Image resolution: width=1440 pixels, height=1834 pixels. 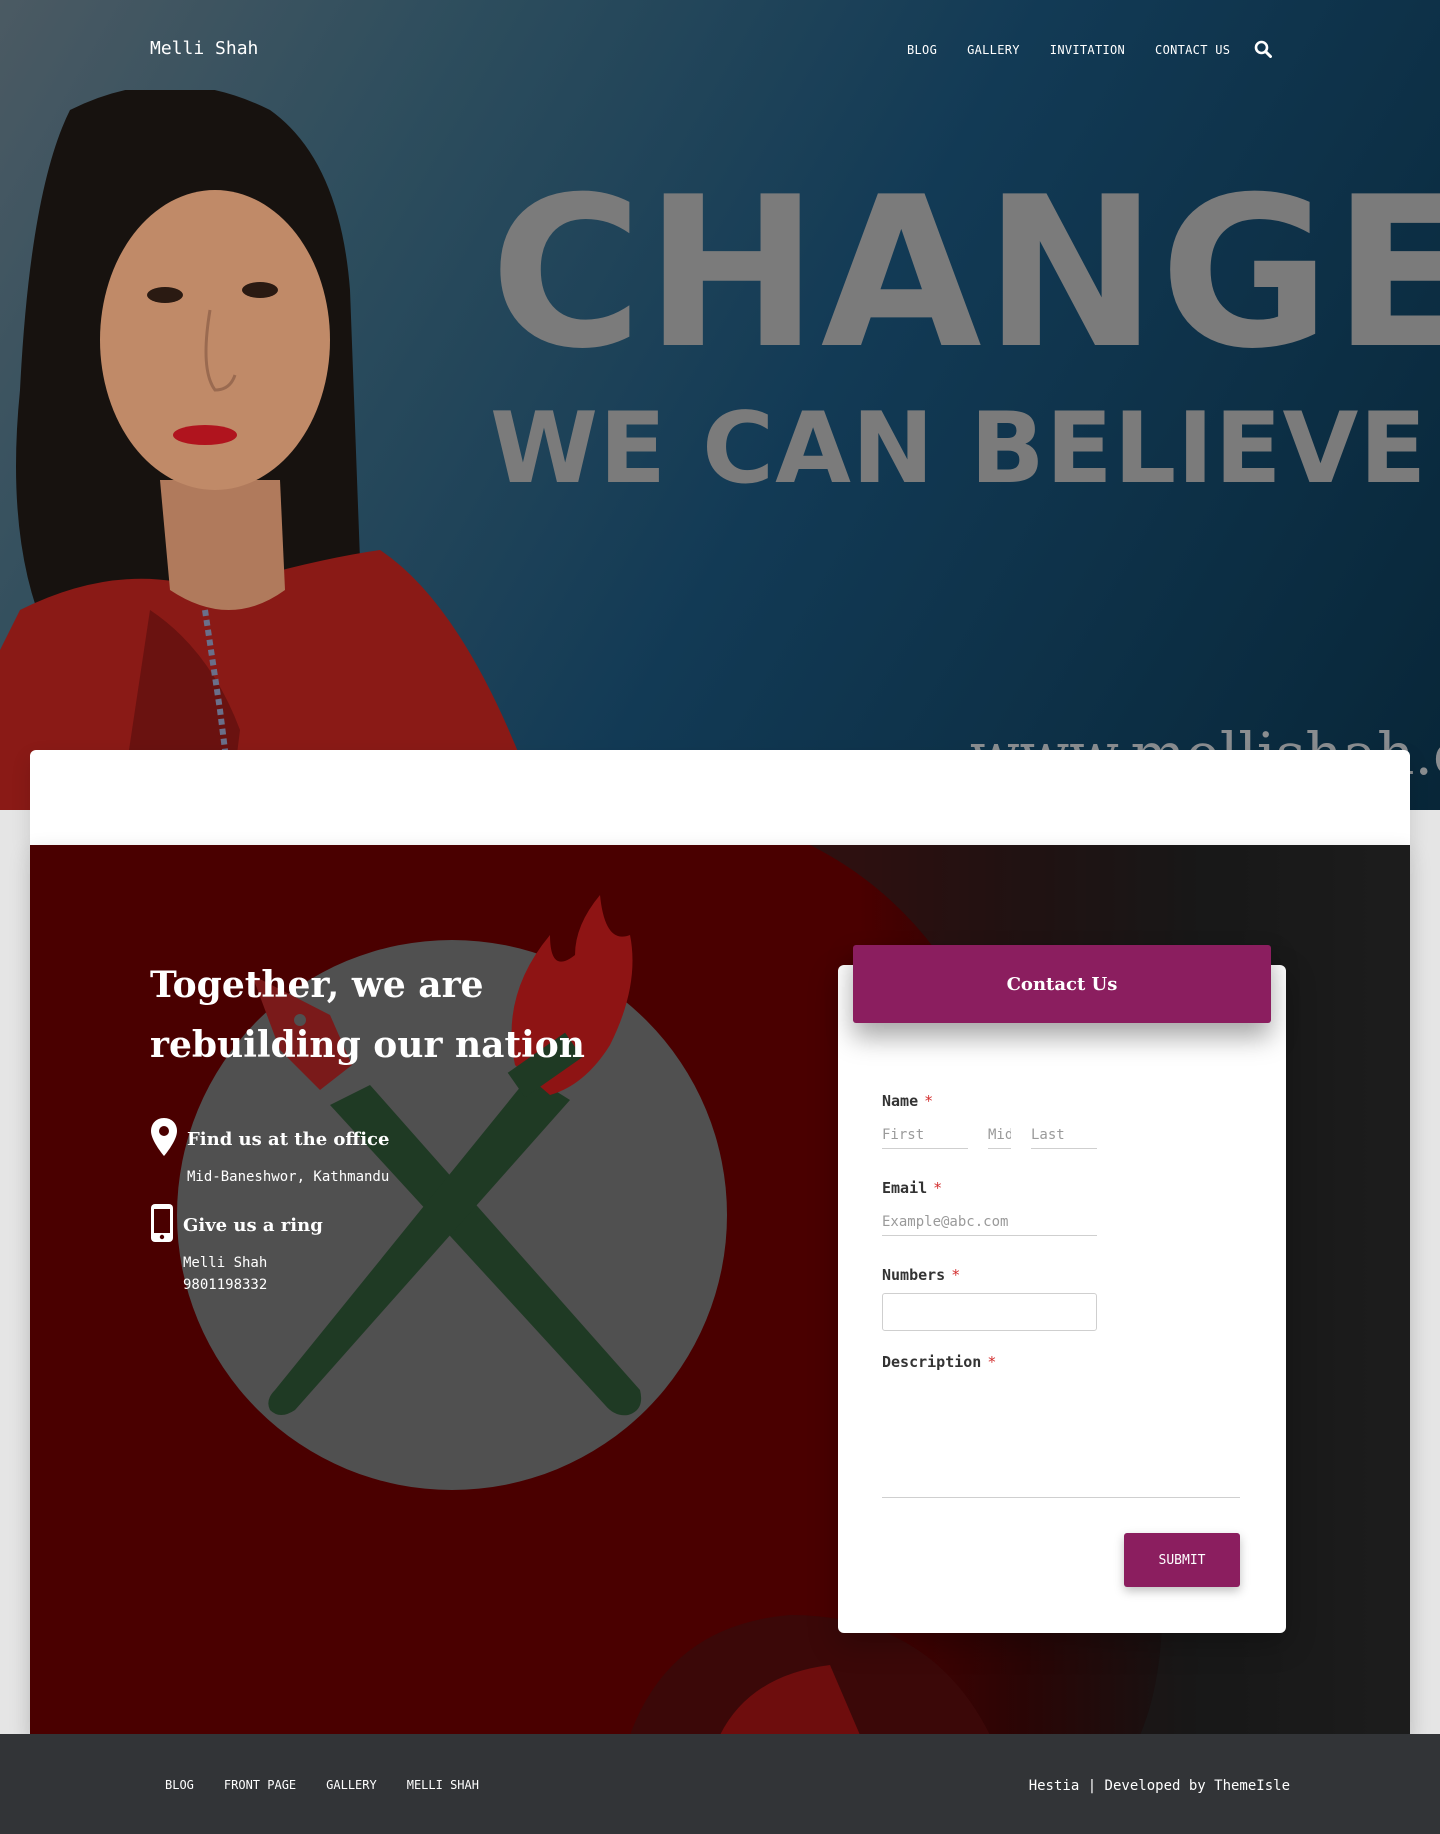 What do you see at coordinates (720, 797) in the screenshot?
I see `content-card-top` at bounding box center [720, 797].